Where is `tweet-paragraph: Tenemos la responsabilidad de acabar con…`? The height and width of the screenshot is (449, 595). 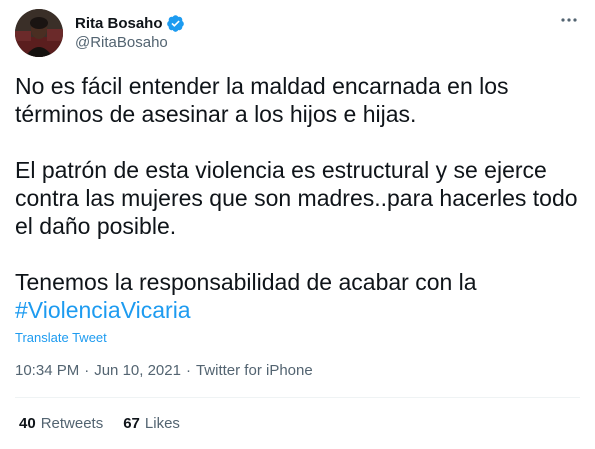 tweet-paragraph: Tenemos la responsabilidad de acabar con… is located at coordinates (299, 296).